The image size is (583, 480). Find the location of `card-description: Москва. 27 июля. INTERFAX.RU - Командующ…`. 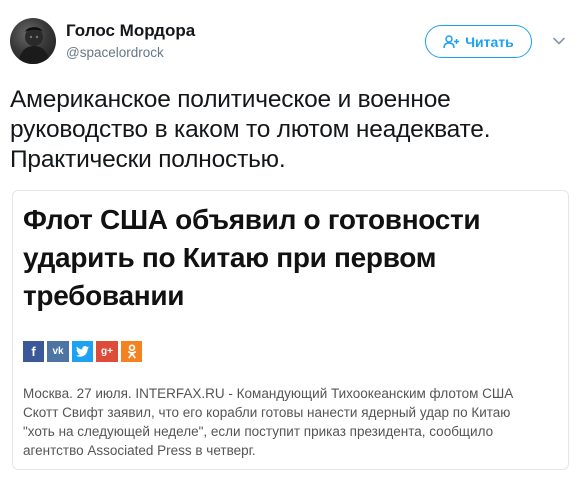

card-description: Москва. 27 июля. INTERFAX.RU - Командующ… is located at coordinates (293, 422).